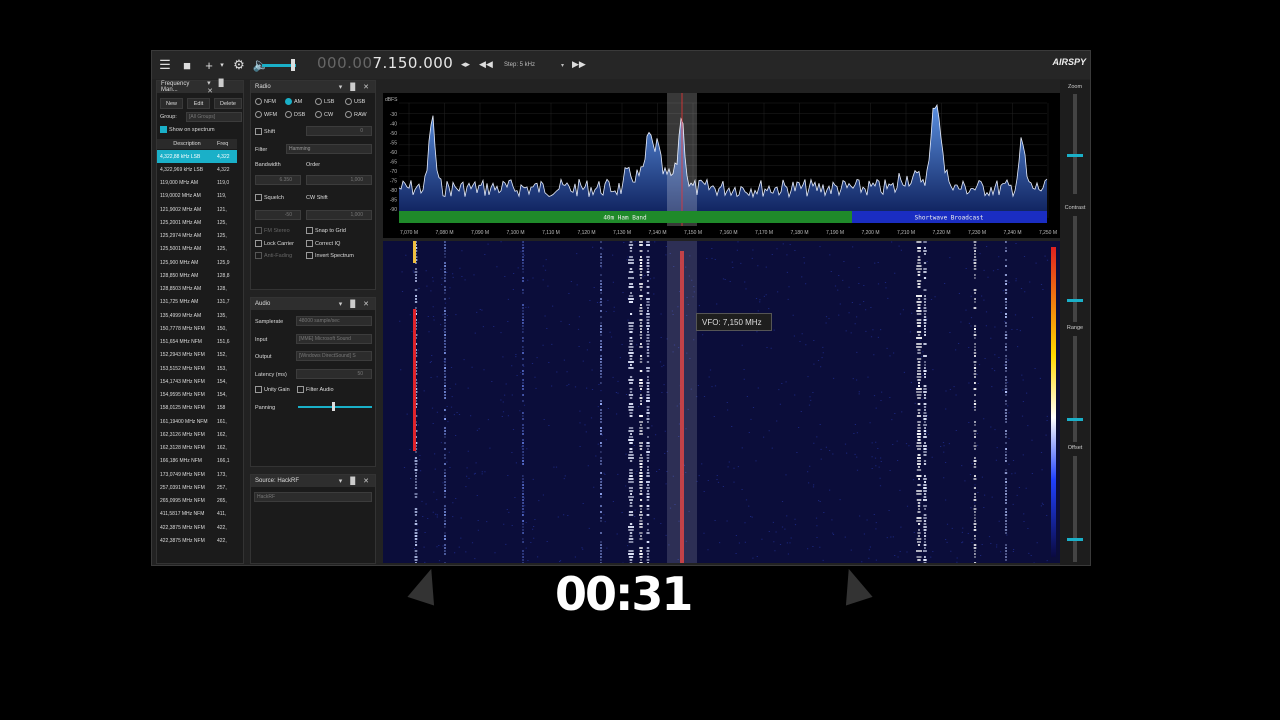 Image resolution: width=1280 pixels, height=720 pixels. What do you see at coordinates (348, 114) in the screenshot?
I see `mode-raw-radio` at bounding box center [348, 114].